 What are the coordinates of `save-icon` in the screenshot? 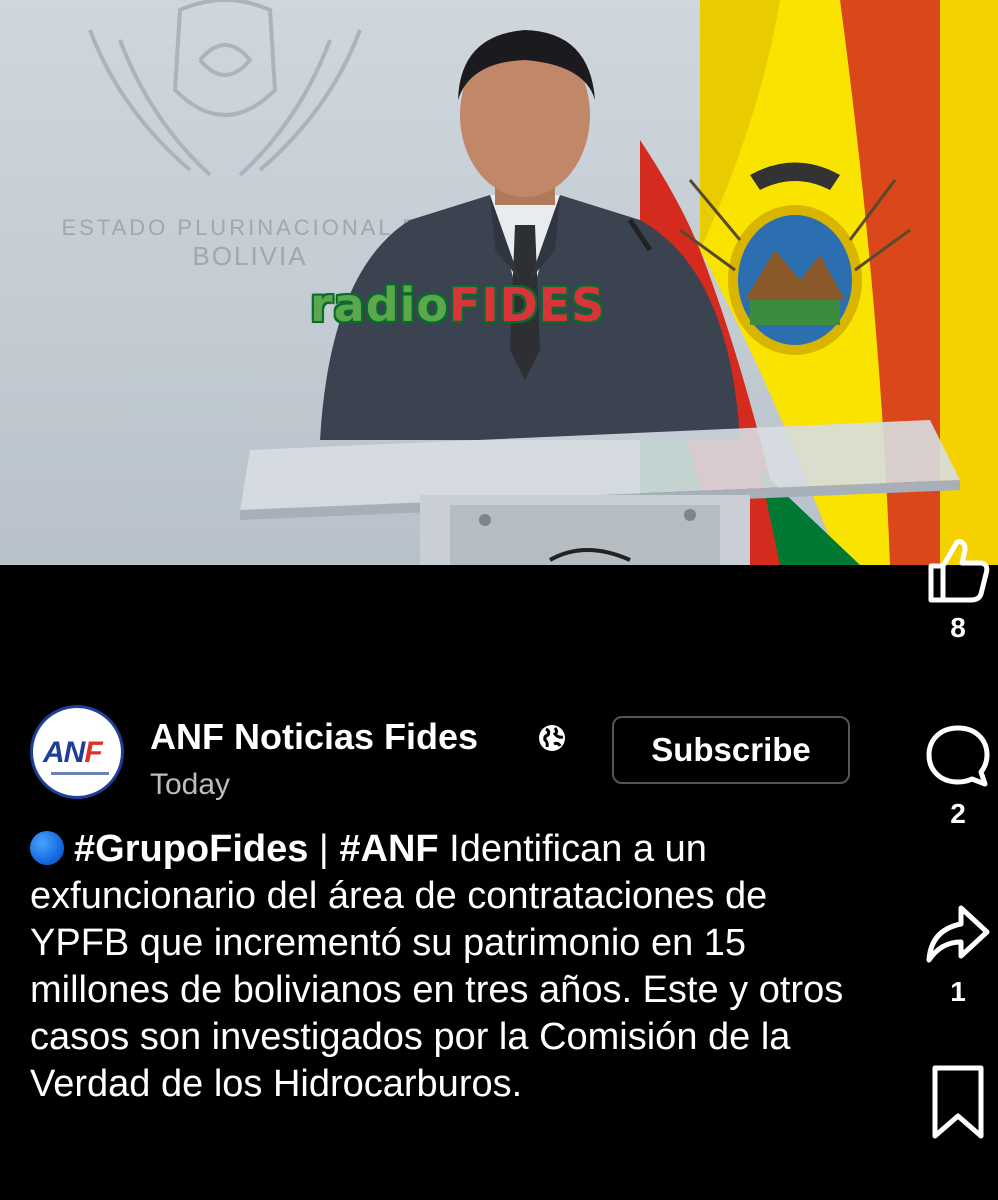 It's located at (958, 1102).